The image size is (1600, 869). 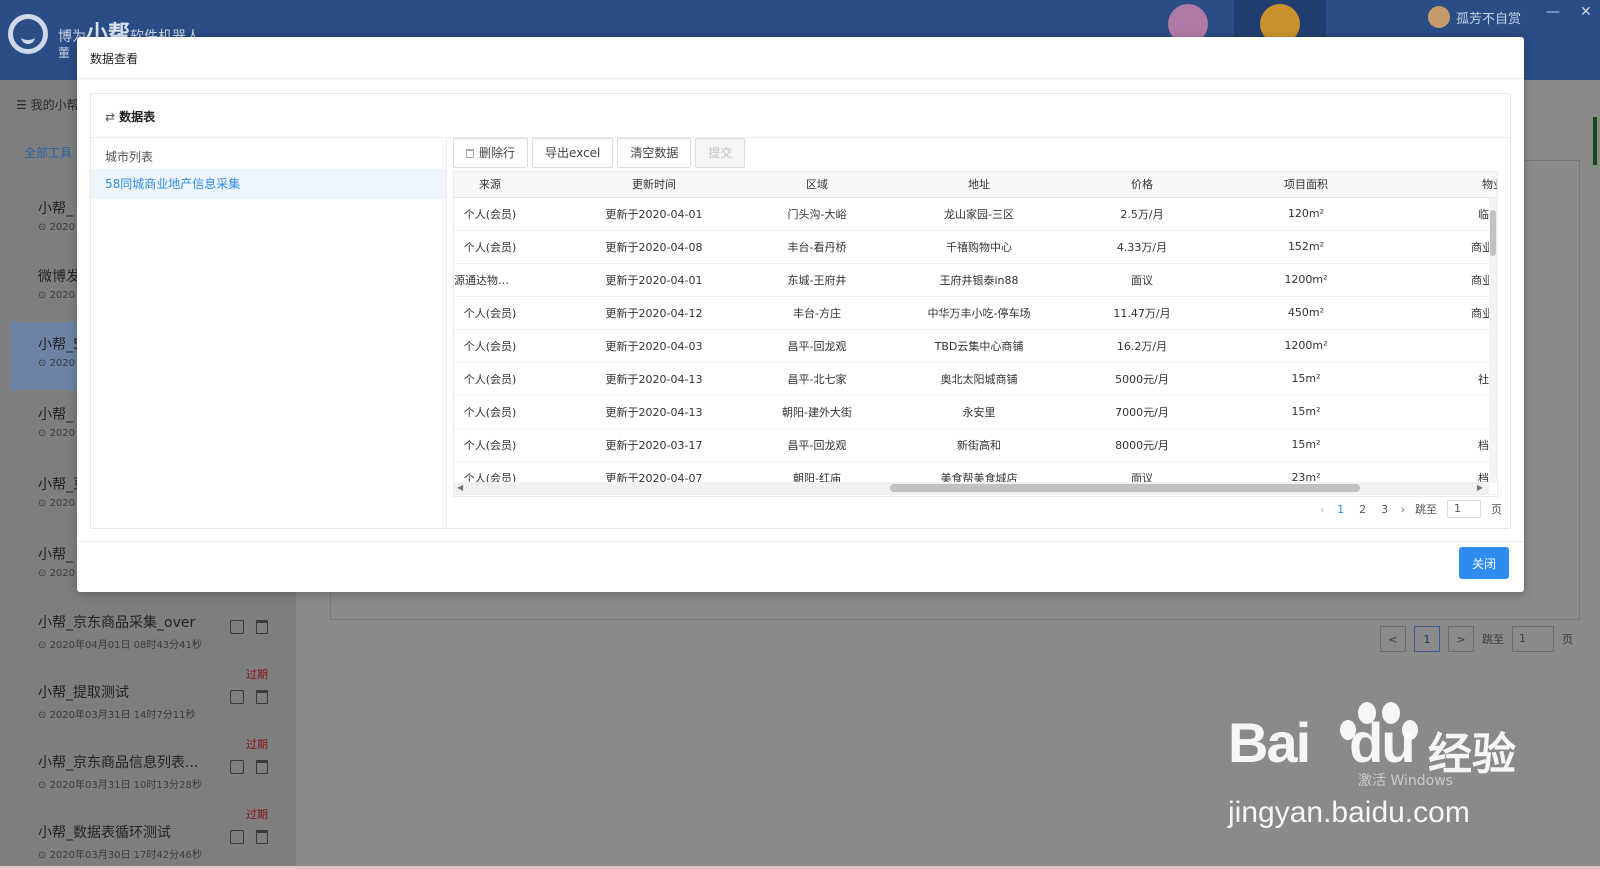 I want to click on table-horizontal-scrollbar: ◀ ▶, so click(x=971, y=488).